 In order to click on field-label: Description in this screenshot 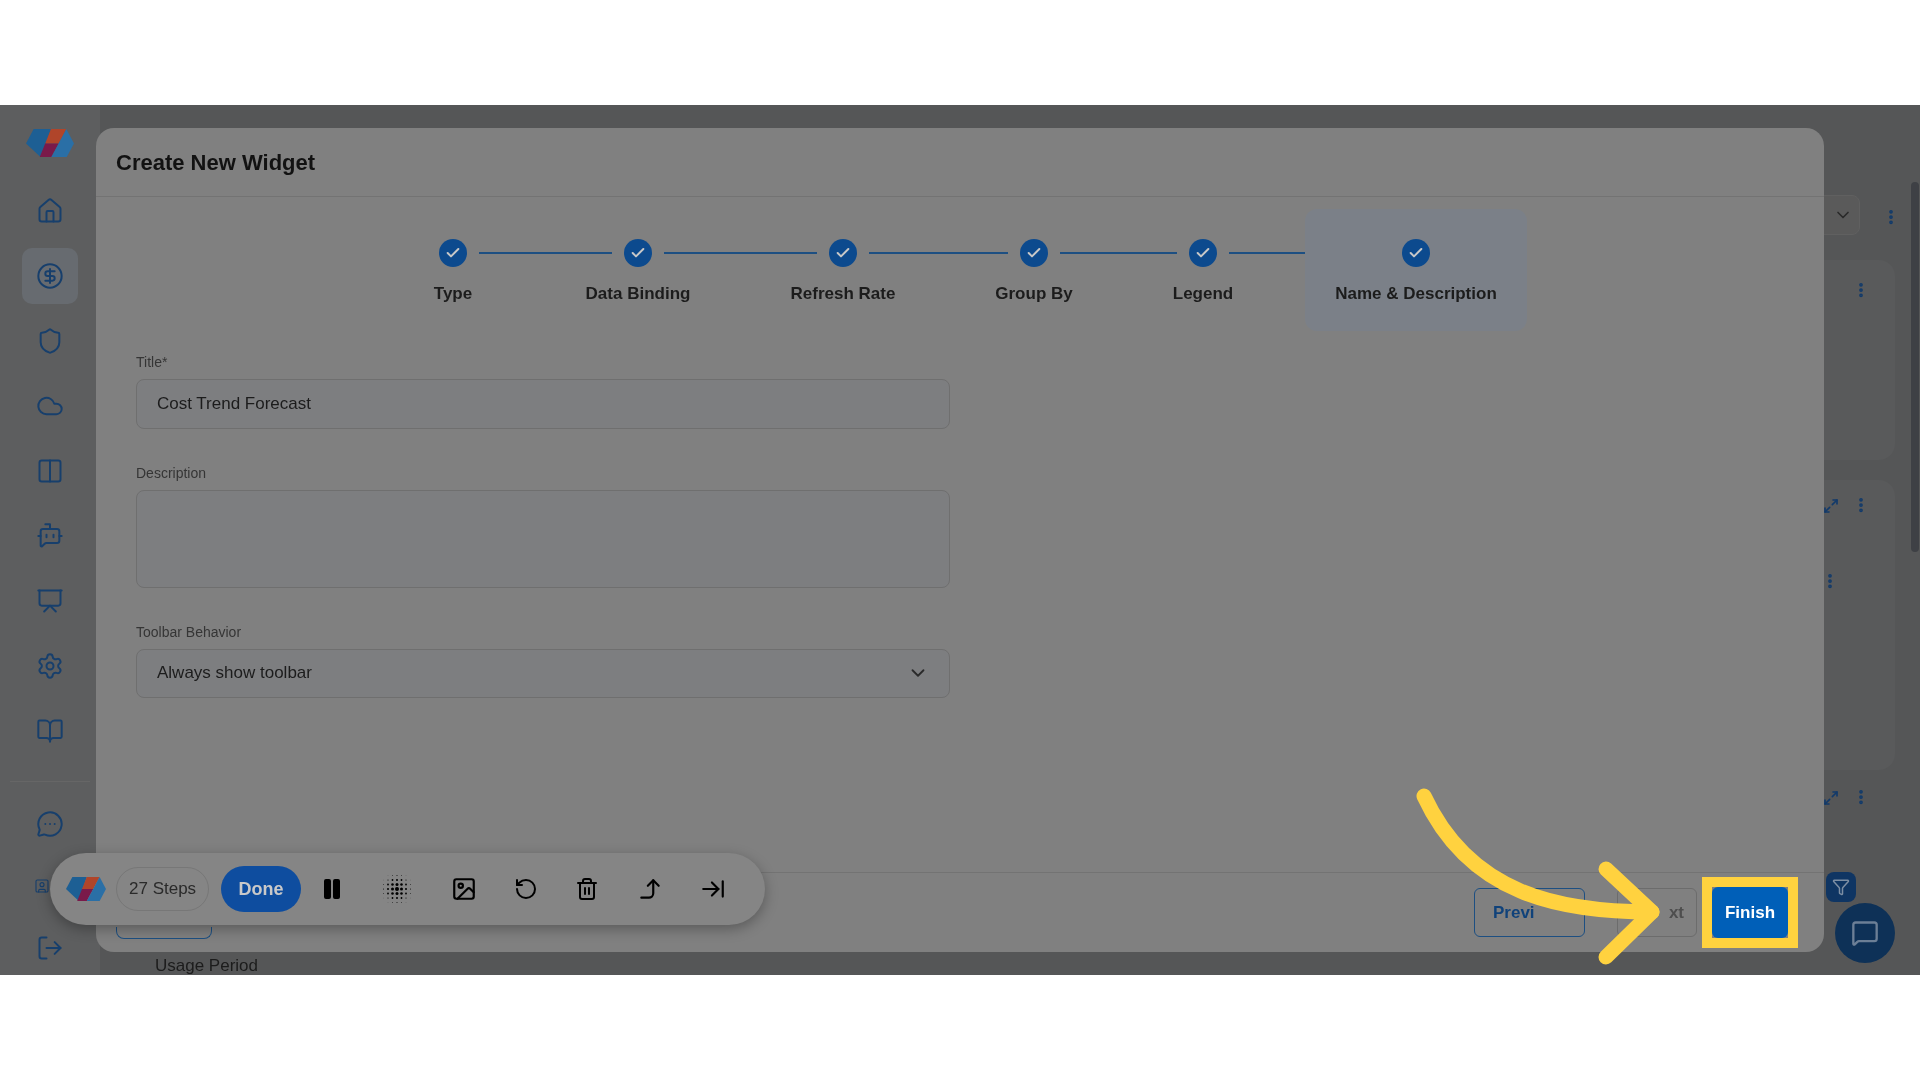, I will do `click(172, 473)`.